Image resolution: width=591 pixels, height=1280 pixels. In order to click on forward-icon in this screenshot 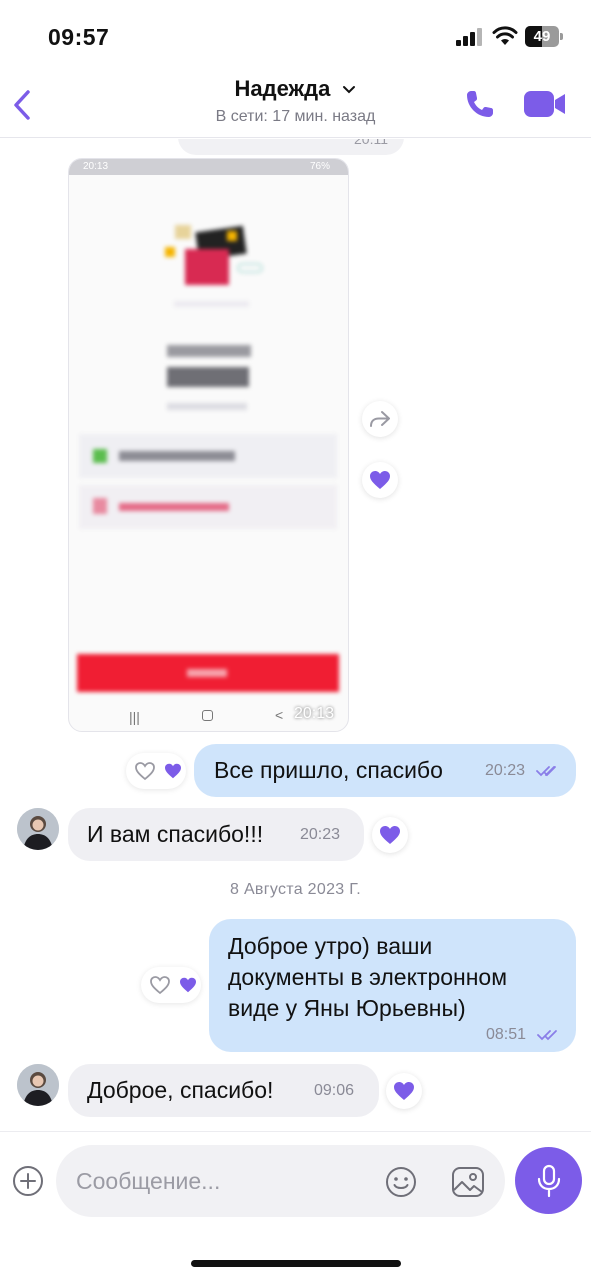, I will do `click(380, 419)`.